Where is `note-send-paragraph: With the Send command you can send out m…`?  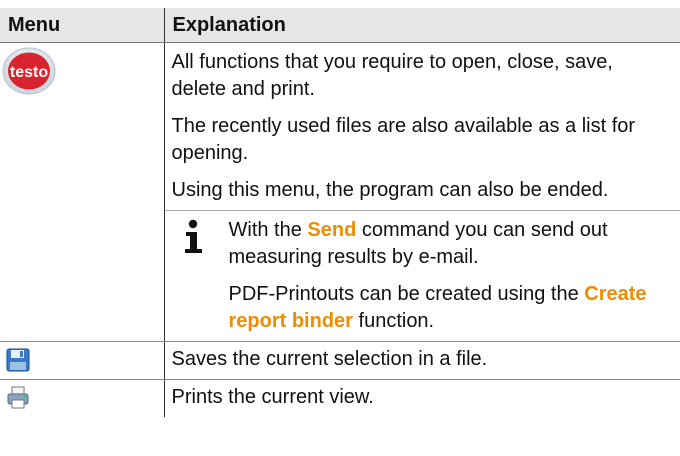 note-send-paragraph: With the Send command you can send out m… is located at coordinates (451, 244).